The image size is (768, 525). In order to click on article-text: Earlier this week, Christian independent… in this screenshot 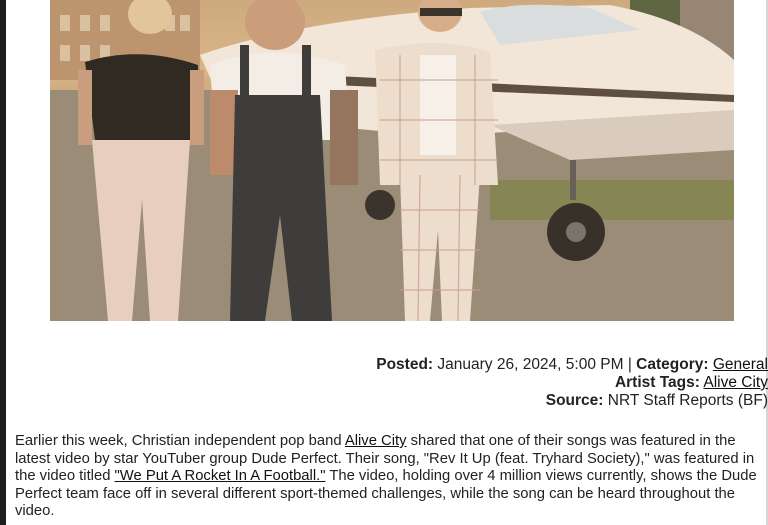, I will do `click(180, 441)`.